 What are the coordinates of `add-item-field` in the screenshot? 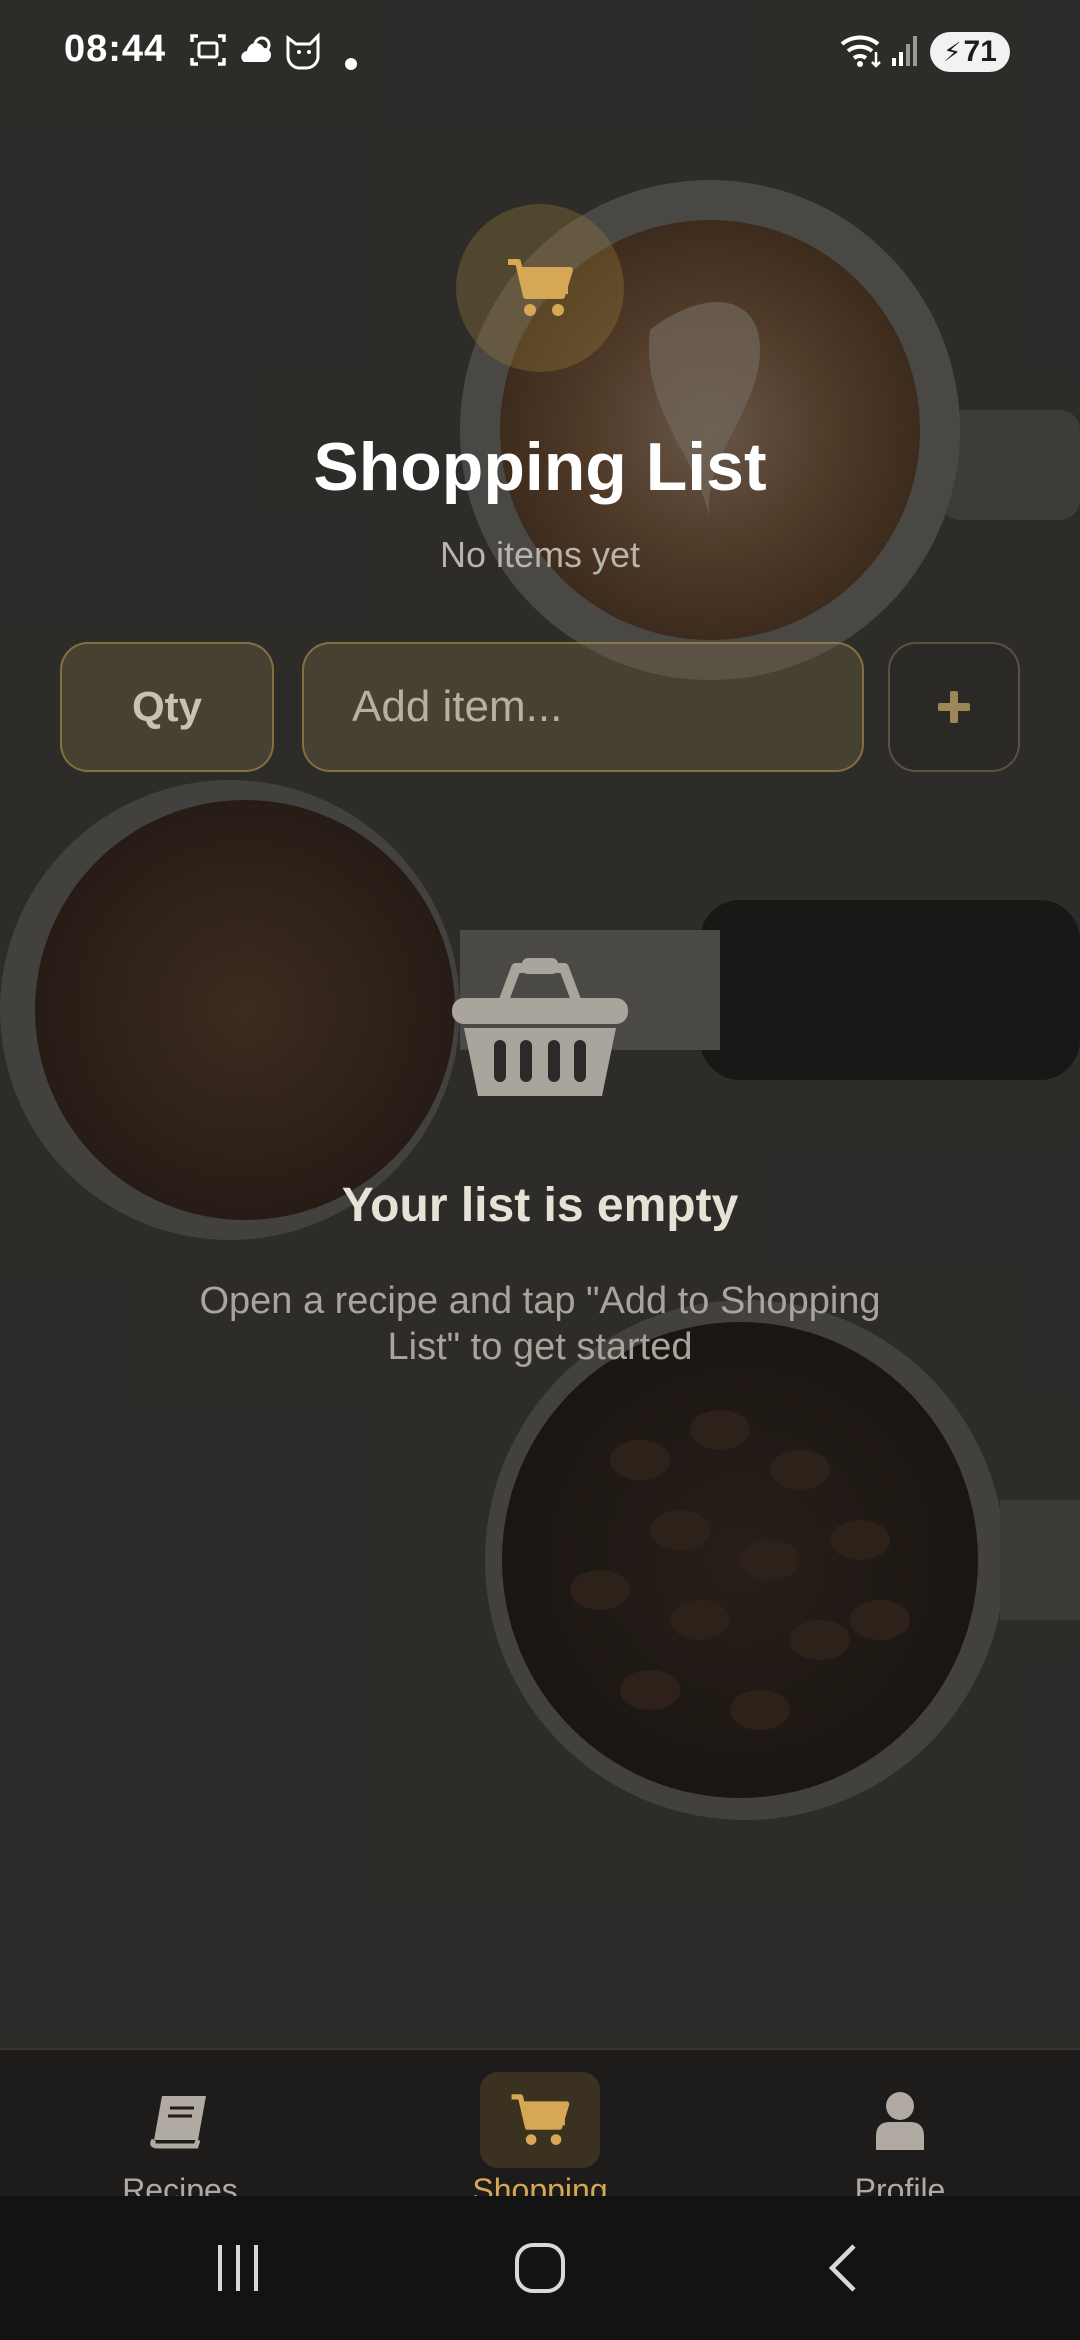 It's located at (583, 707).